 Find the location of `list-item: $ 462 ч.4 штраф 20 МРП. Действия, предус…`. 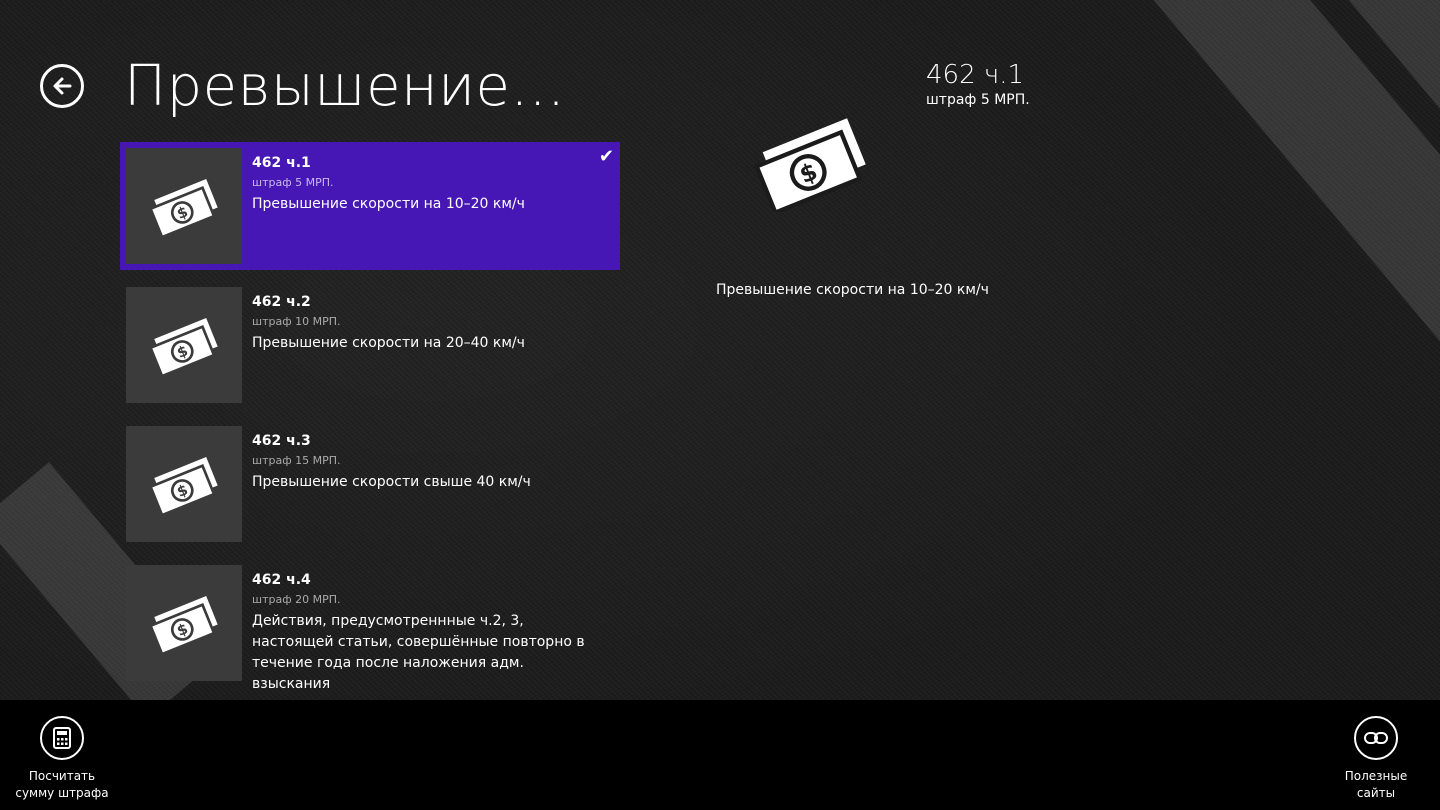

list-item: $ 462 ч.4 штраф 20 МРП. Действия, предус… is located at coordinates (370, 625).